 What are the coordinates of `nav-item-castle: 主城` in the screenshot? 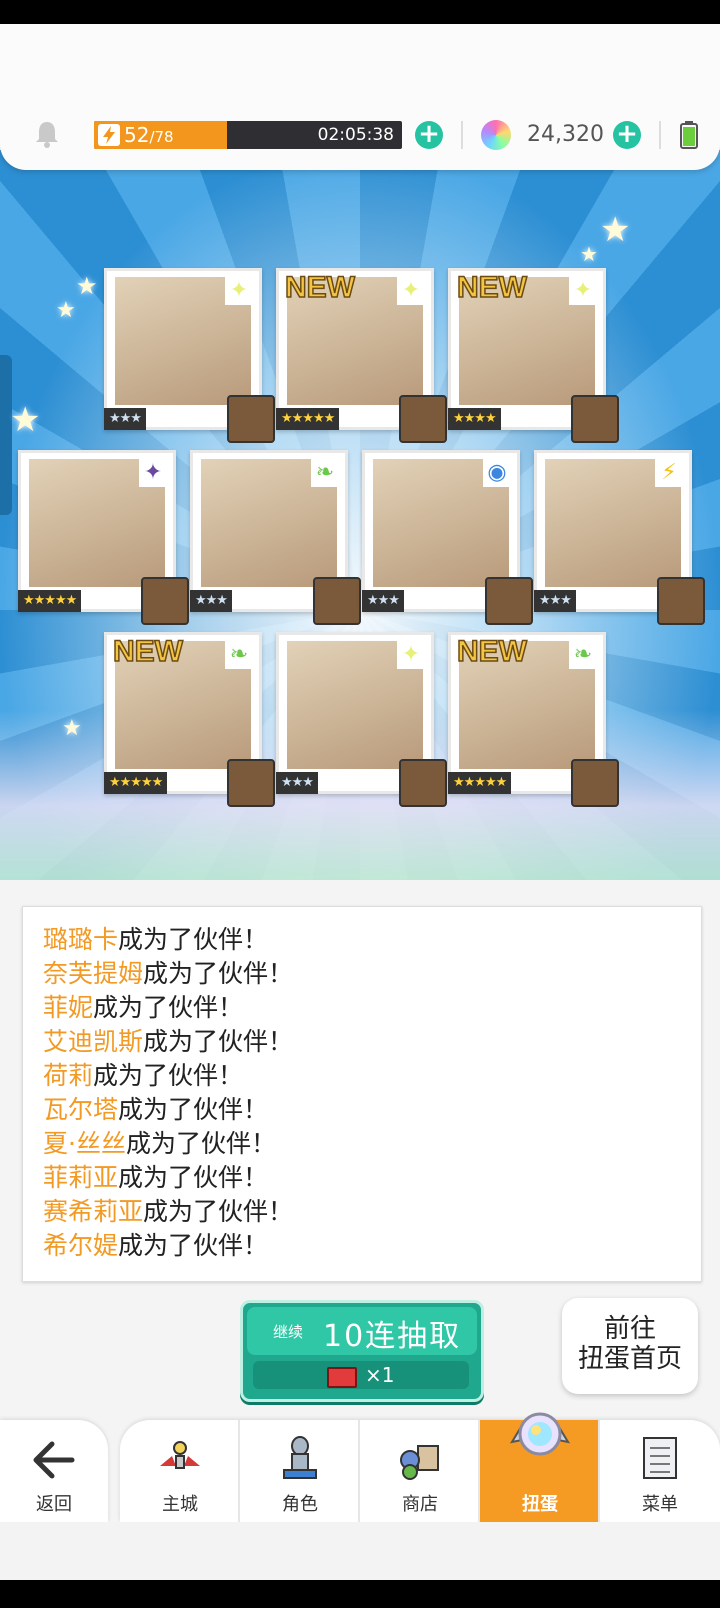 It's located at (180, 1471).